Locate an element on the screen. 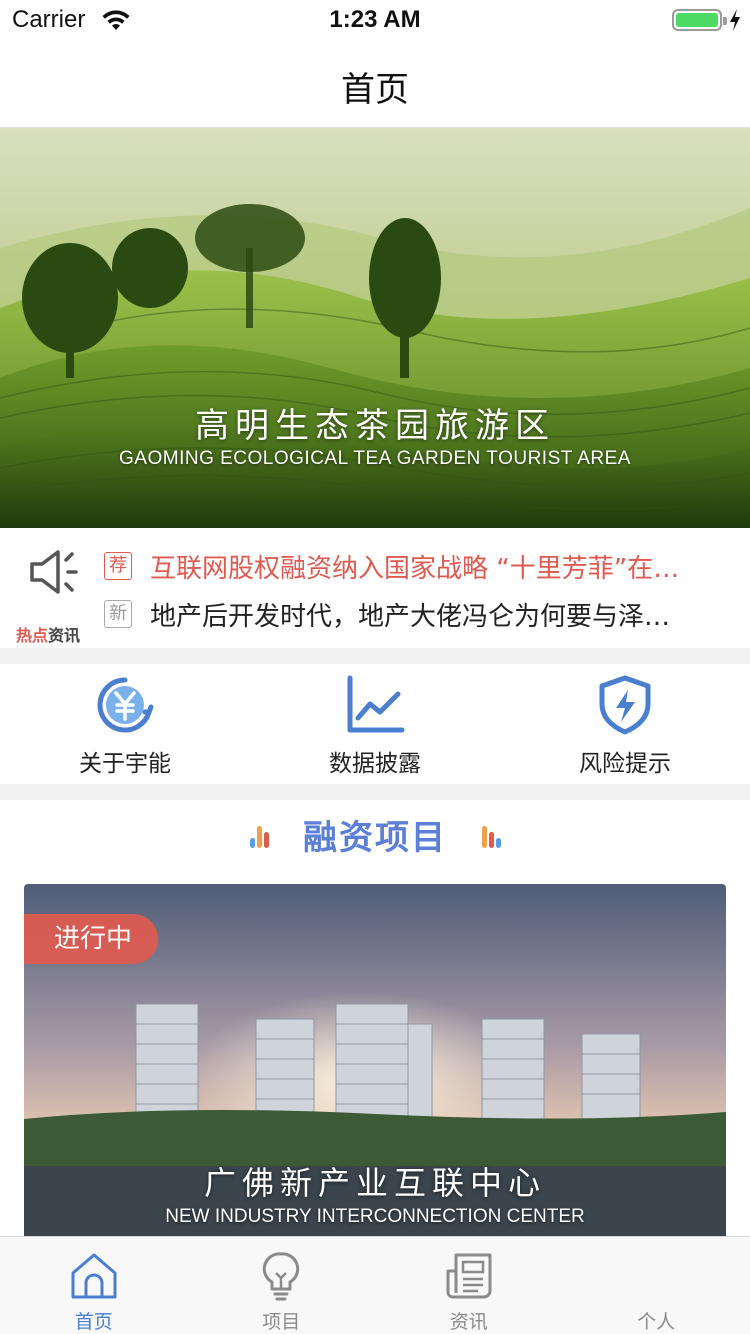 This screenshot has width=750, height=1334. shield-lightning-icon is located at coordinates (625, 705).